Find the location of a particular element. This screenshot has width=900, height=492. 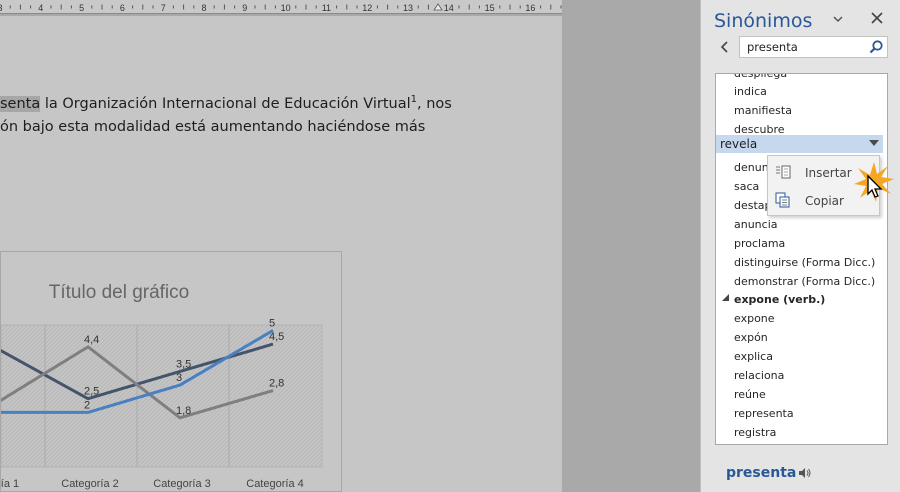

ruler-ticks: 3456789101112131415161718 is located at coordinates (281, 8).